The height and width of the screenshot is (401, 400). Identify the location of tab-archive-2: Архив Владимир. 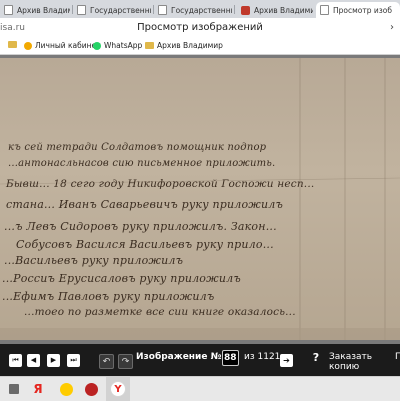
(275, 10).